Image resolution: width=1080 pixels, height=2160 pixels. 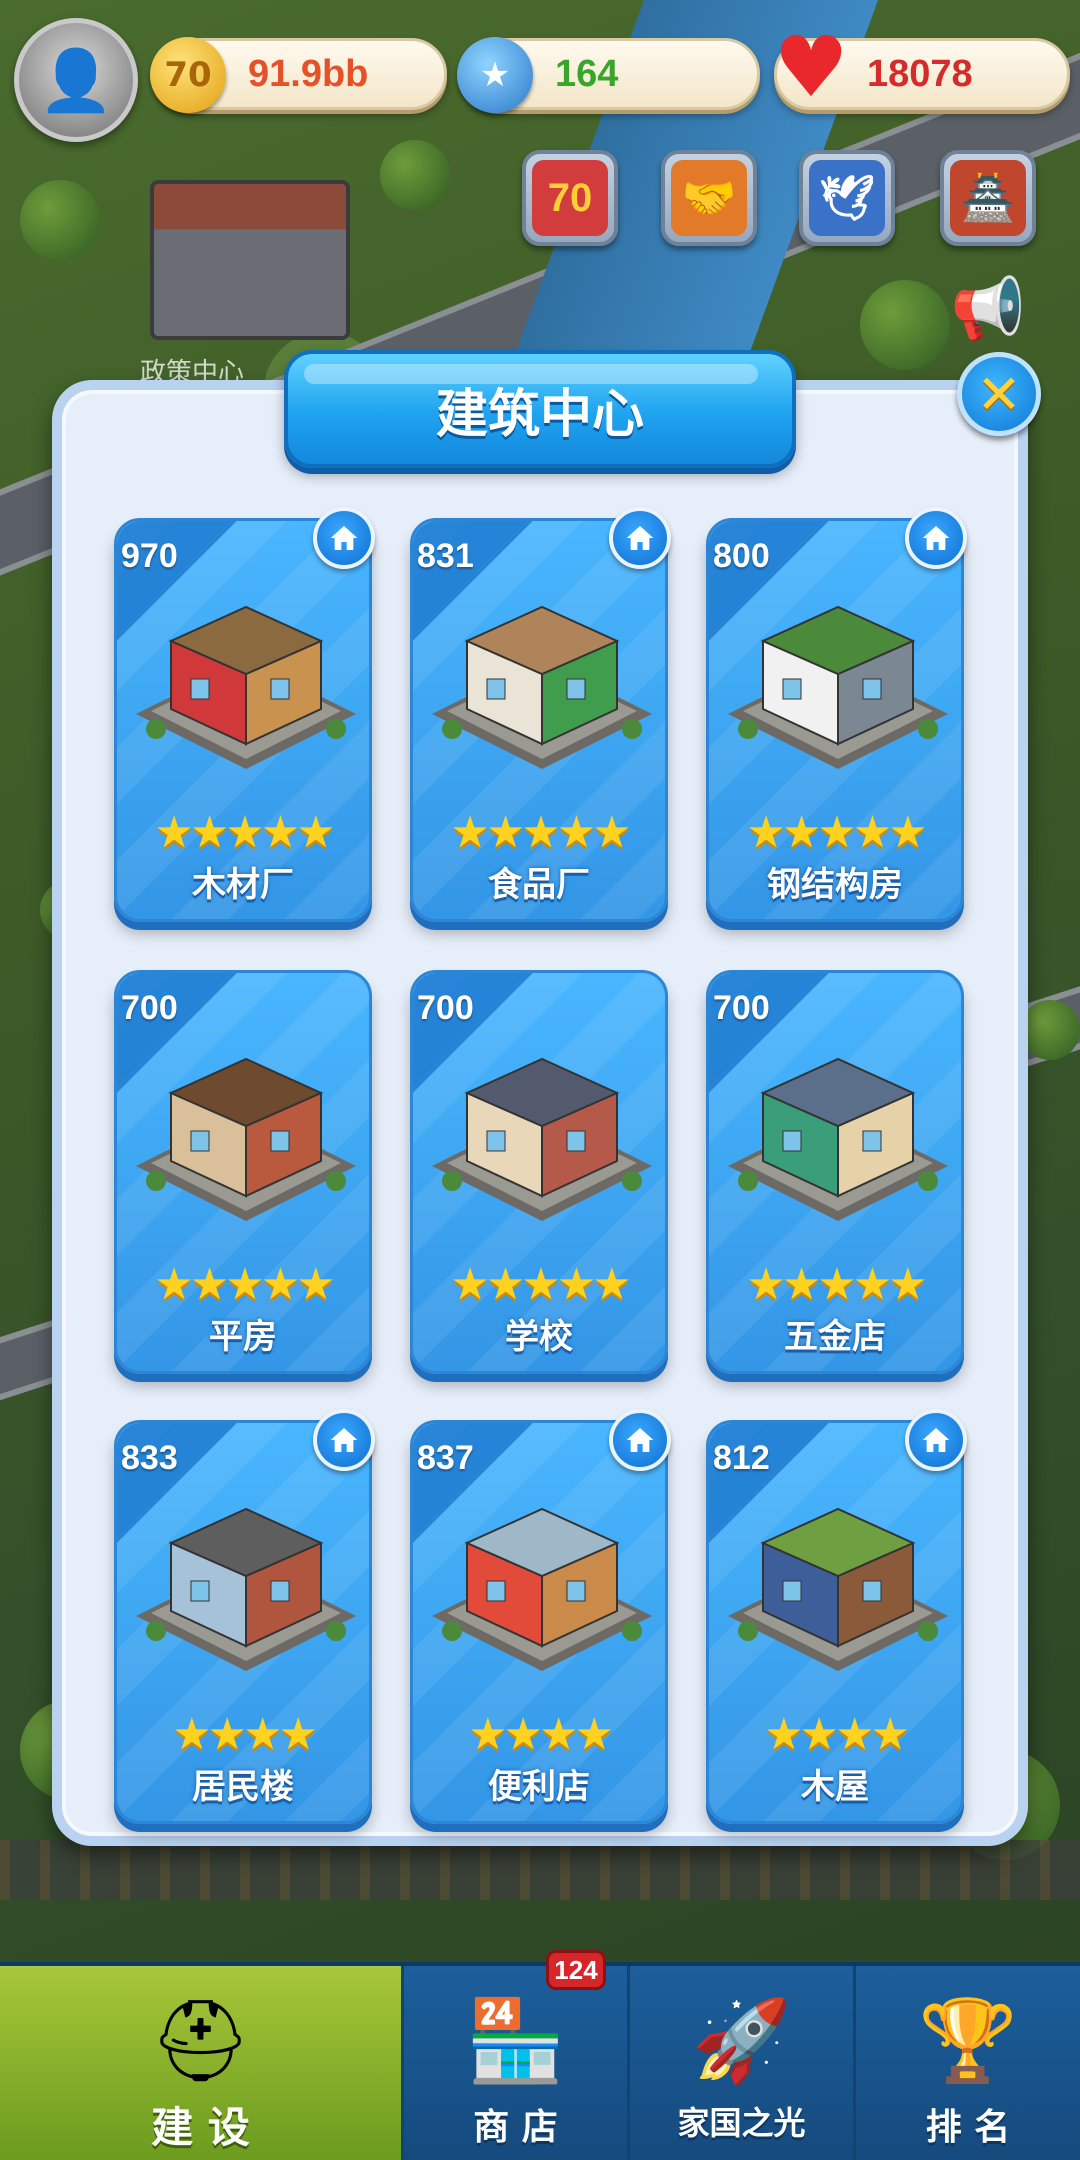 I want to click on nav-build-label: 建 设, so click(x=200, y=2127).